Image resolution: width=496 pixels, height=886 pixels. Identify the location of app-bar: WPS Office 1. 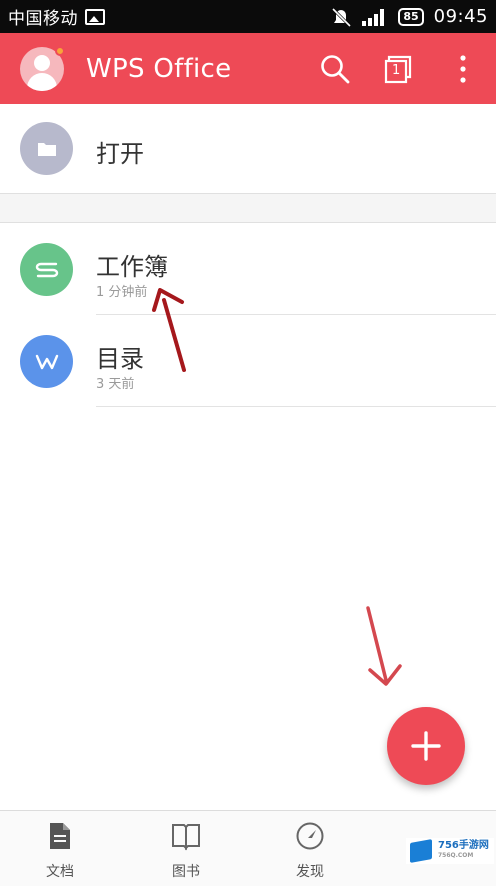
(248, 68).